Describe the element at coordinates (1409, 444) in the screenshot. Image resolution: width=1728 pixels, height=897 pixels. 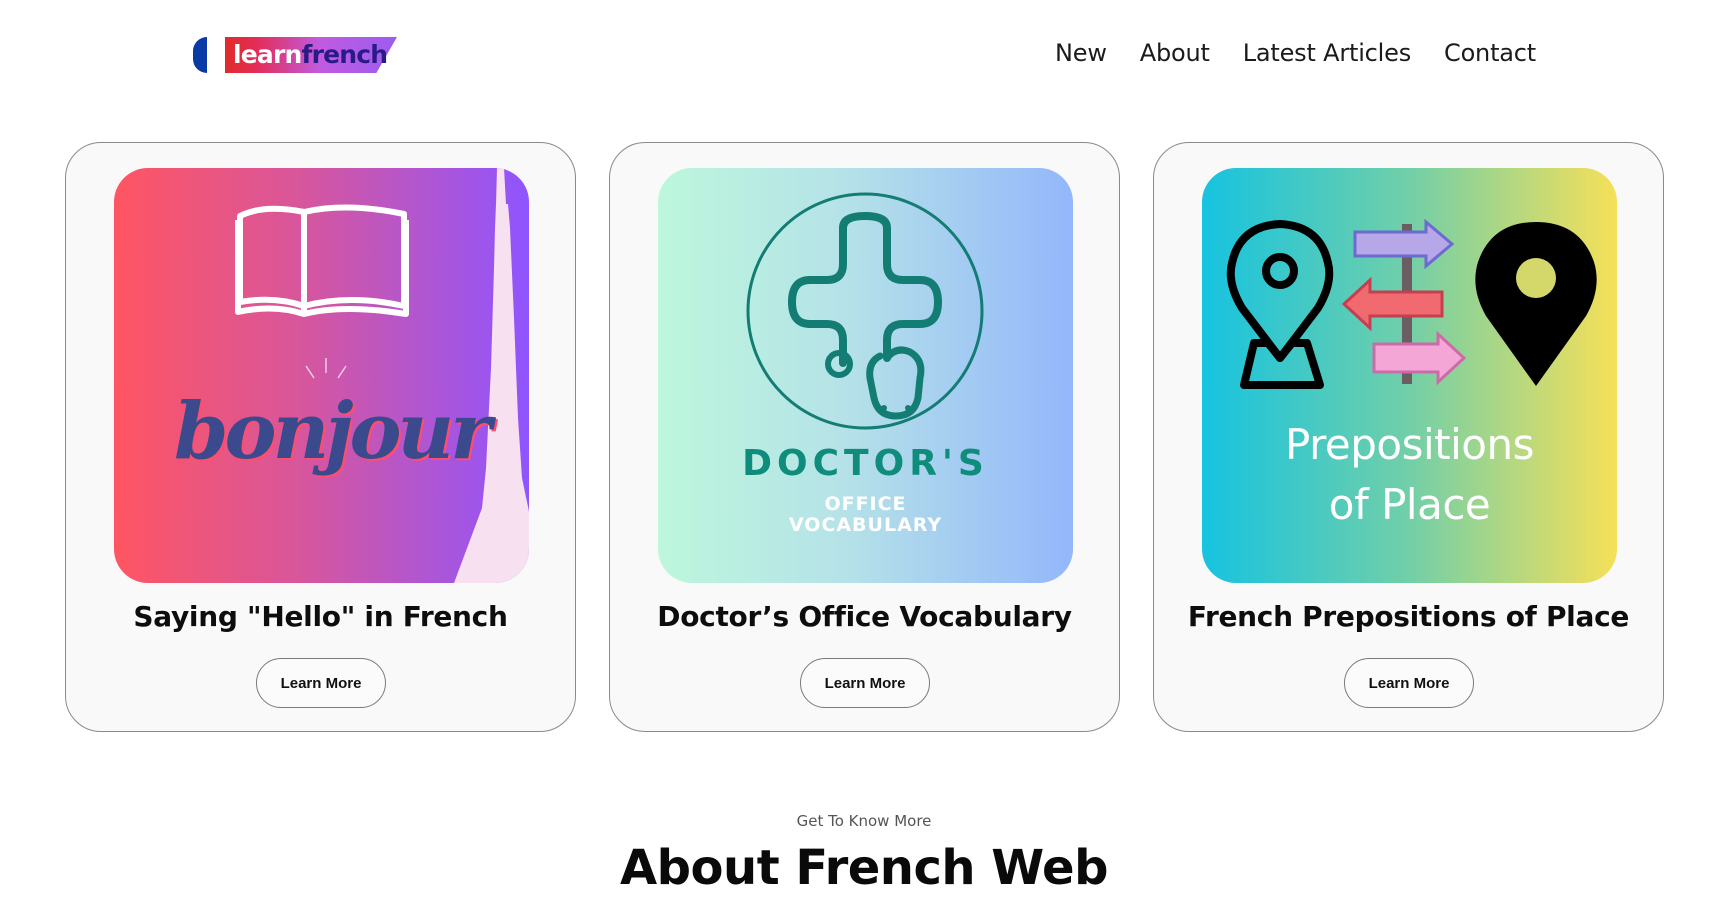
I see `prepositions-image-line-1: Prepositions` at that location.